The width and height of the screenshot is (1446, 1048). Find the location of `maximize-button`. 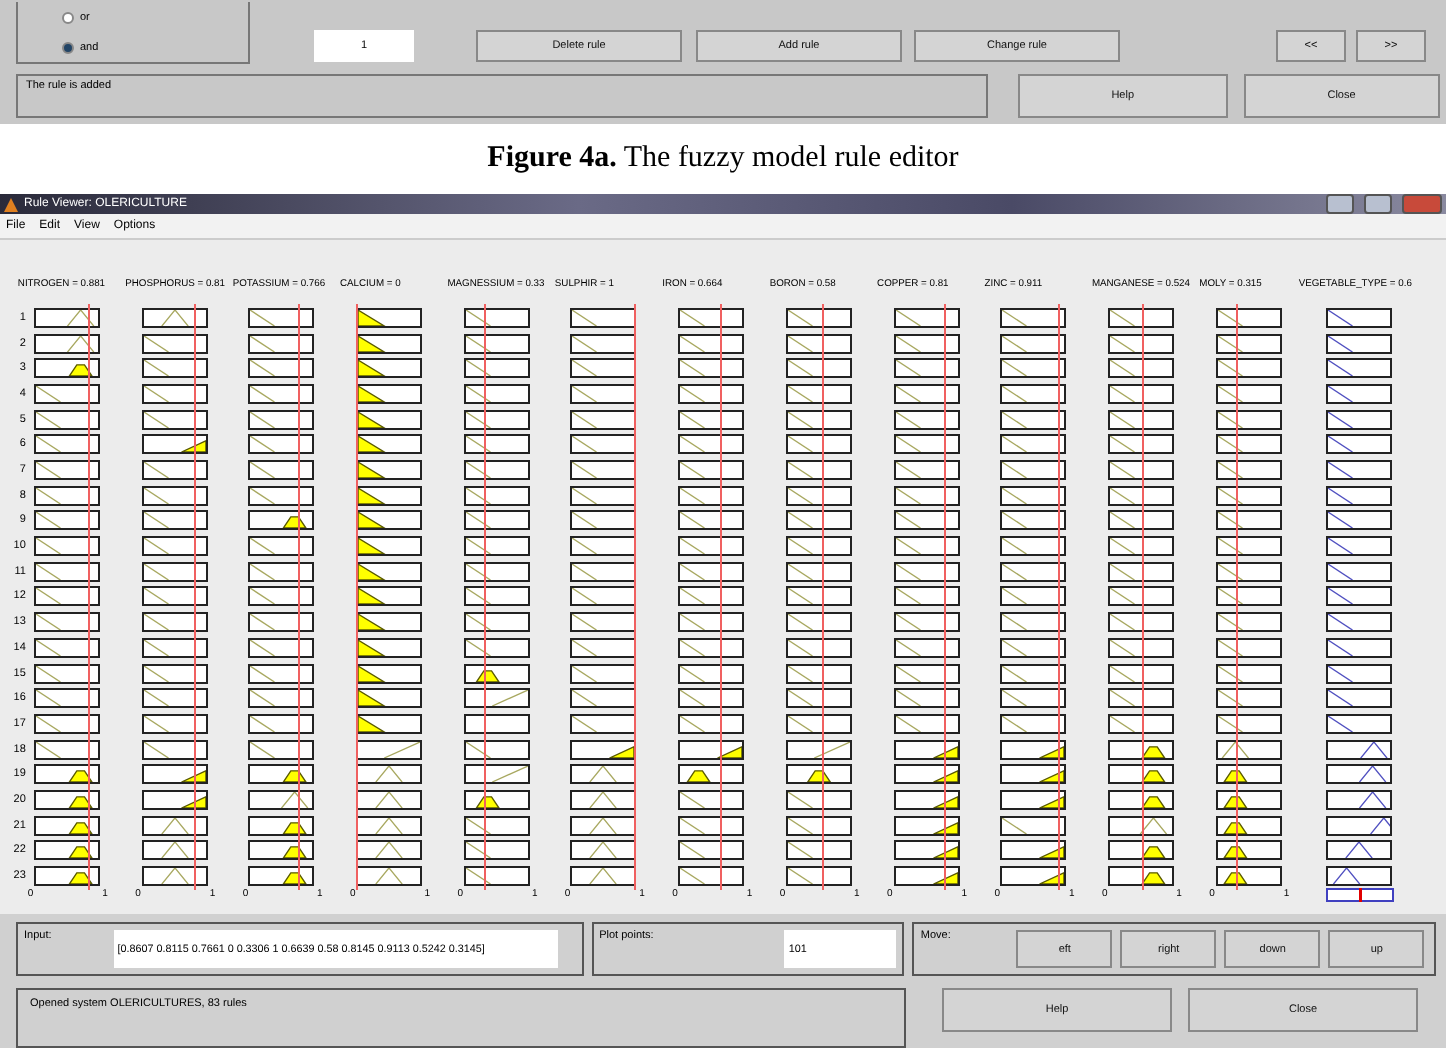

maximize-button is located at coordinates (1378, 204).